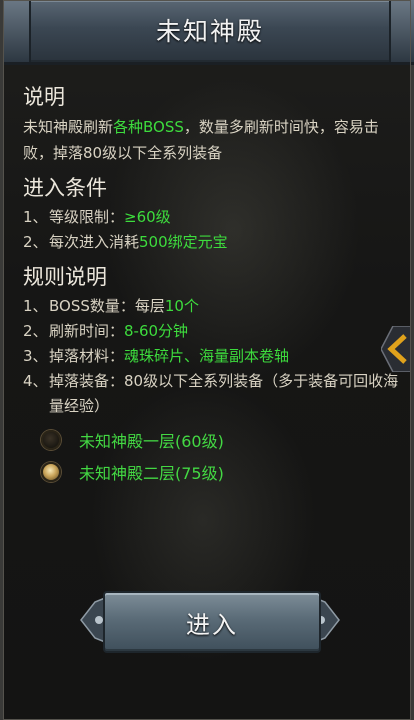 This screenshot has width=414, height=720. I want to click on description-highlight: 各种BOSS, so click(148, 127).